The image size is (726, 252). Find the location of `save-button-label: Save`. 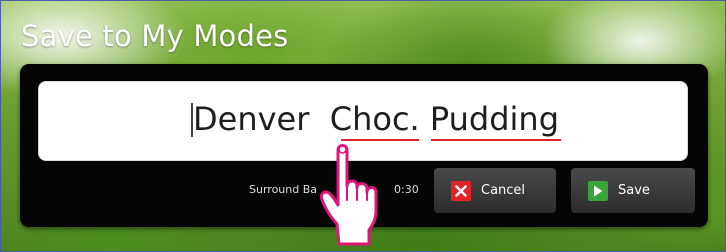

save-button-label: Save is located at coordinates (634, 190).